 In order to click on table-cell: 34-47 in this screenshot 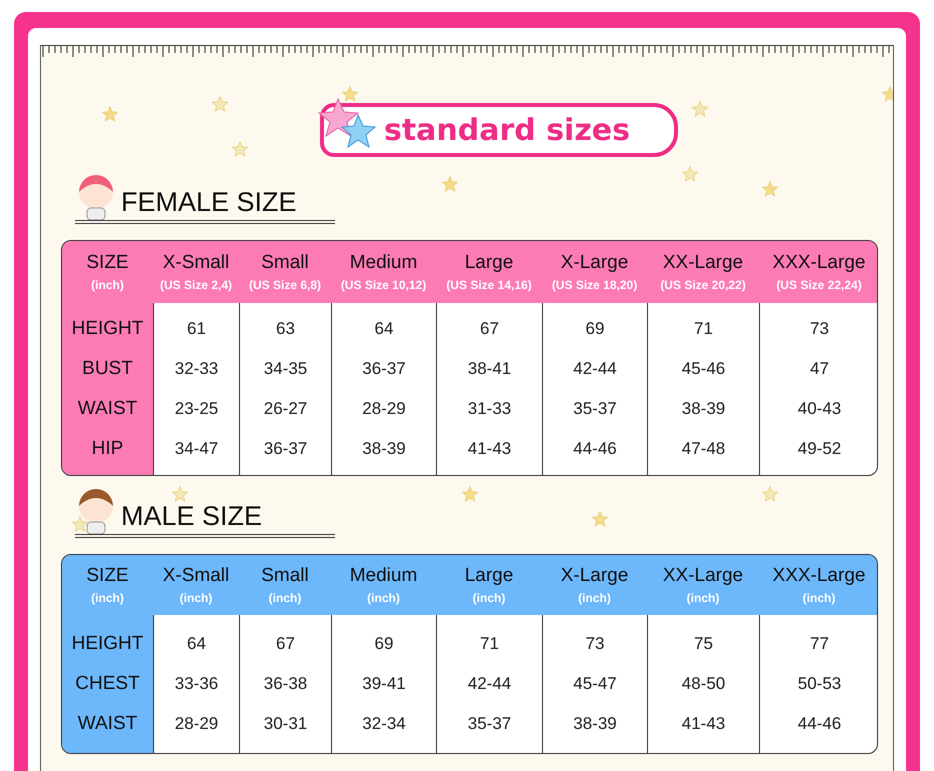, I will do `click(196, 449)`.